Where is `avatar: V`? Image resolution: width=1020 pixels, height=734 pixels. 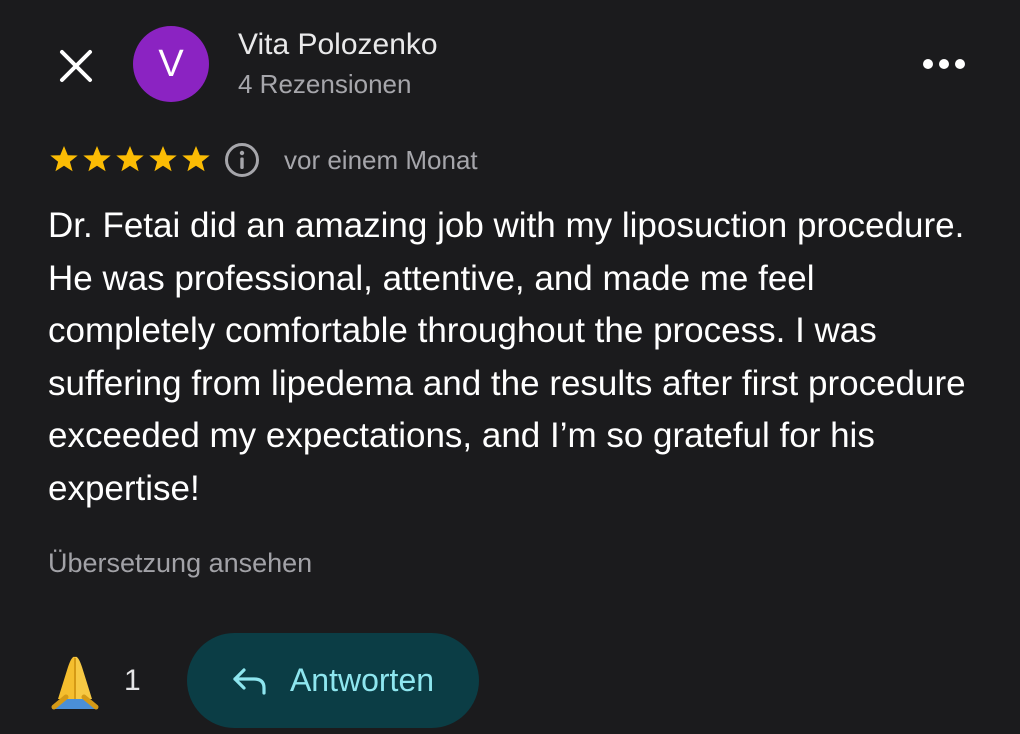 avatar: V is located at coordinates (171, 64).